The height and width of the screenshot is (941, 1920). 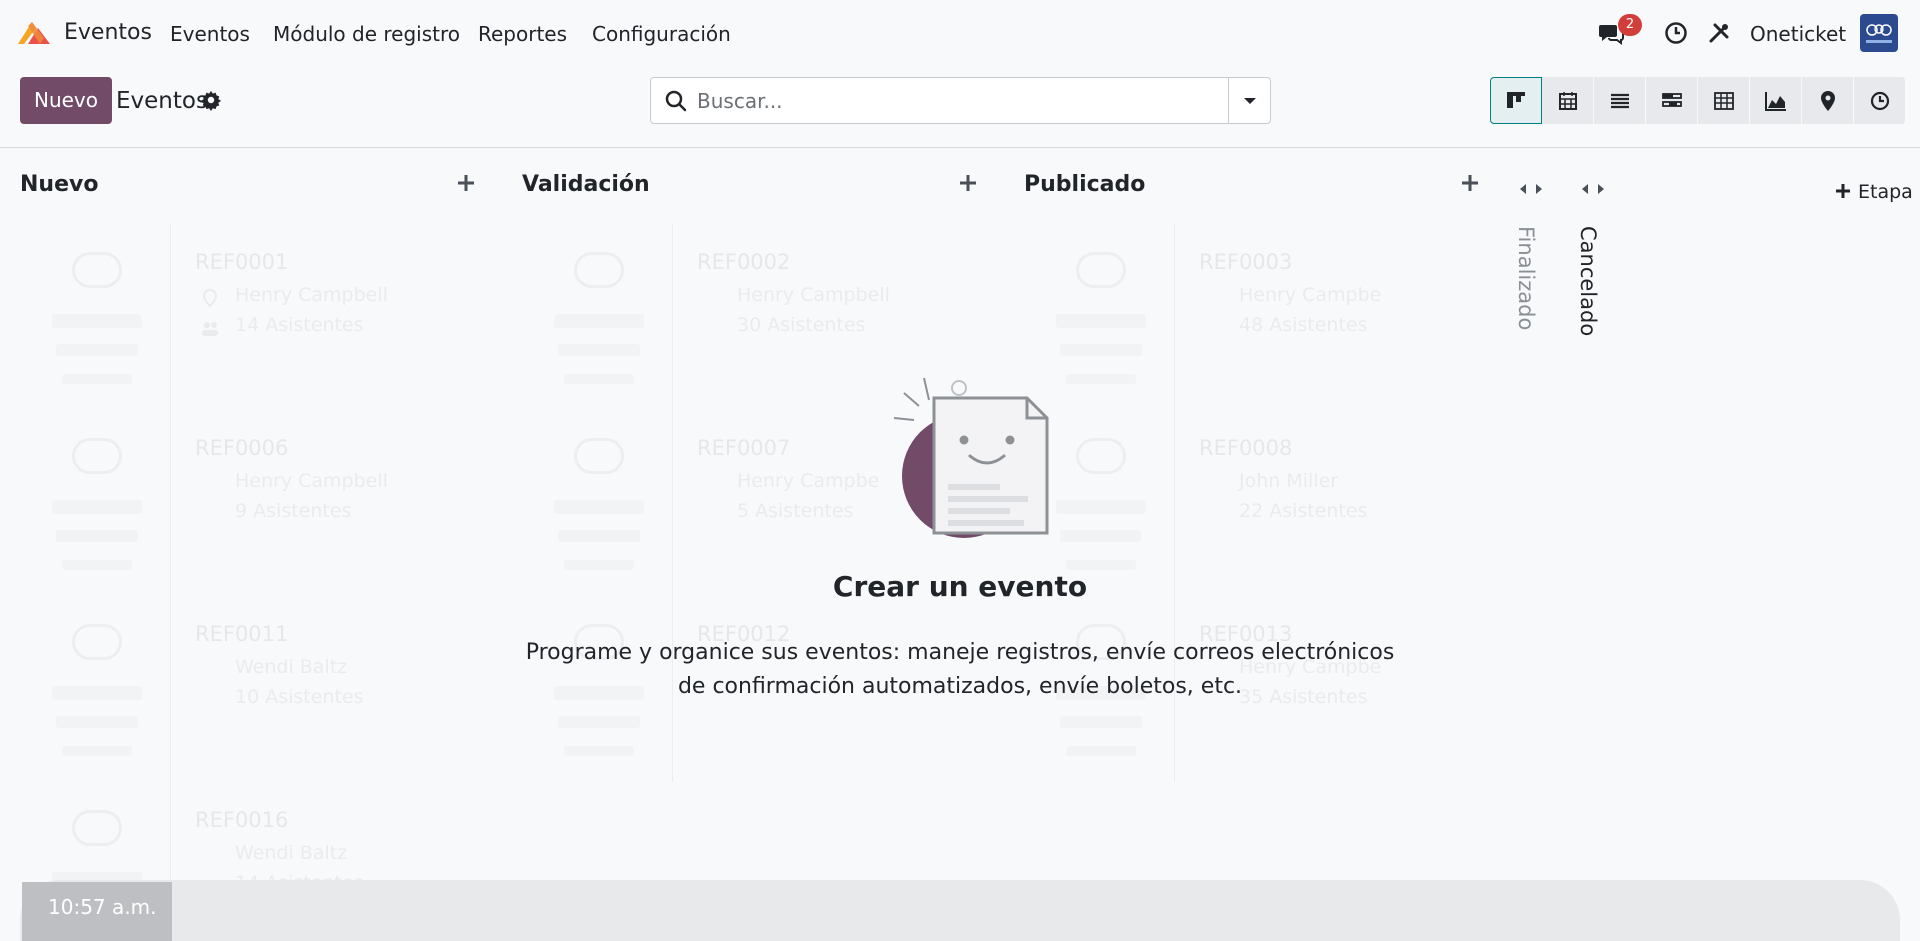 What do you see at coordinates (1303, 697) in the screenshot?
I see `card-attendees: 35 Asistentes` at bounding box center [1303, 697].